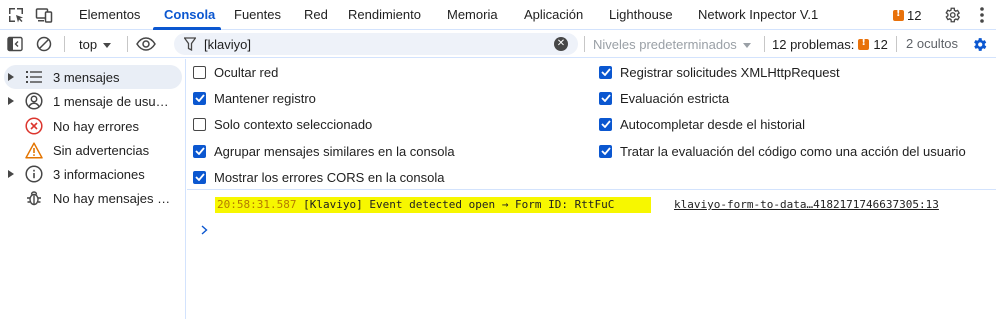 Image resolution: width=996 pixels, height=319 pixels. I want to click on hidden-messages-count: 2 ocultos, so click(932, 43).